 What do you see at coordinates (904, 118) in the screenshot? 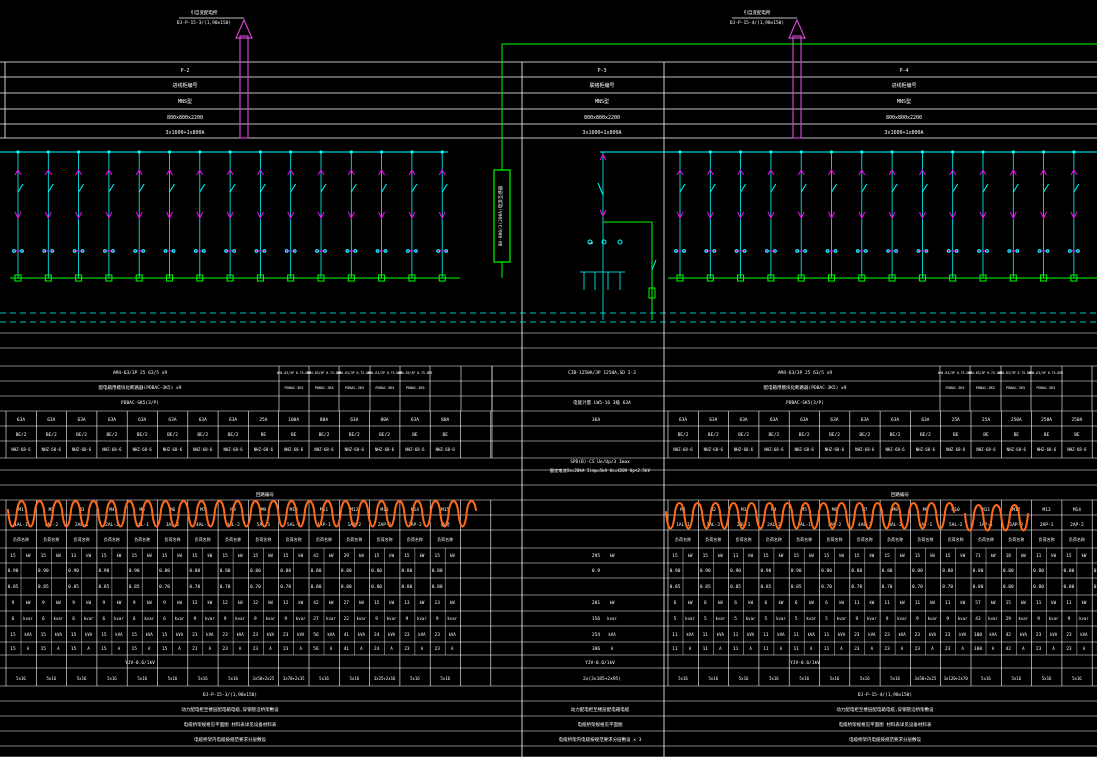
I see `header-cell-text: 800x800x2200` at bounding box center [904, 118].